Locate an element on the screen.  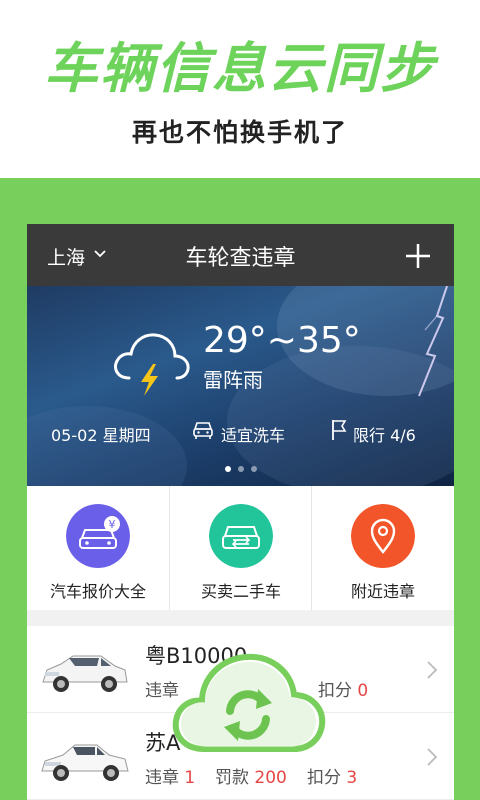
service-used-cars: 买卖二手车 is located at coordinates (240, 548).